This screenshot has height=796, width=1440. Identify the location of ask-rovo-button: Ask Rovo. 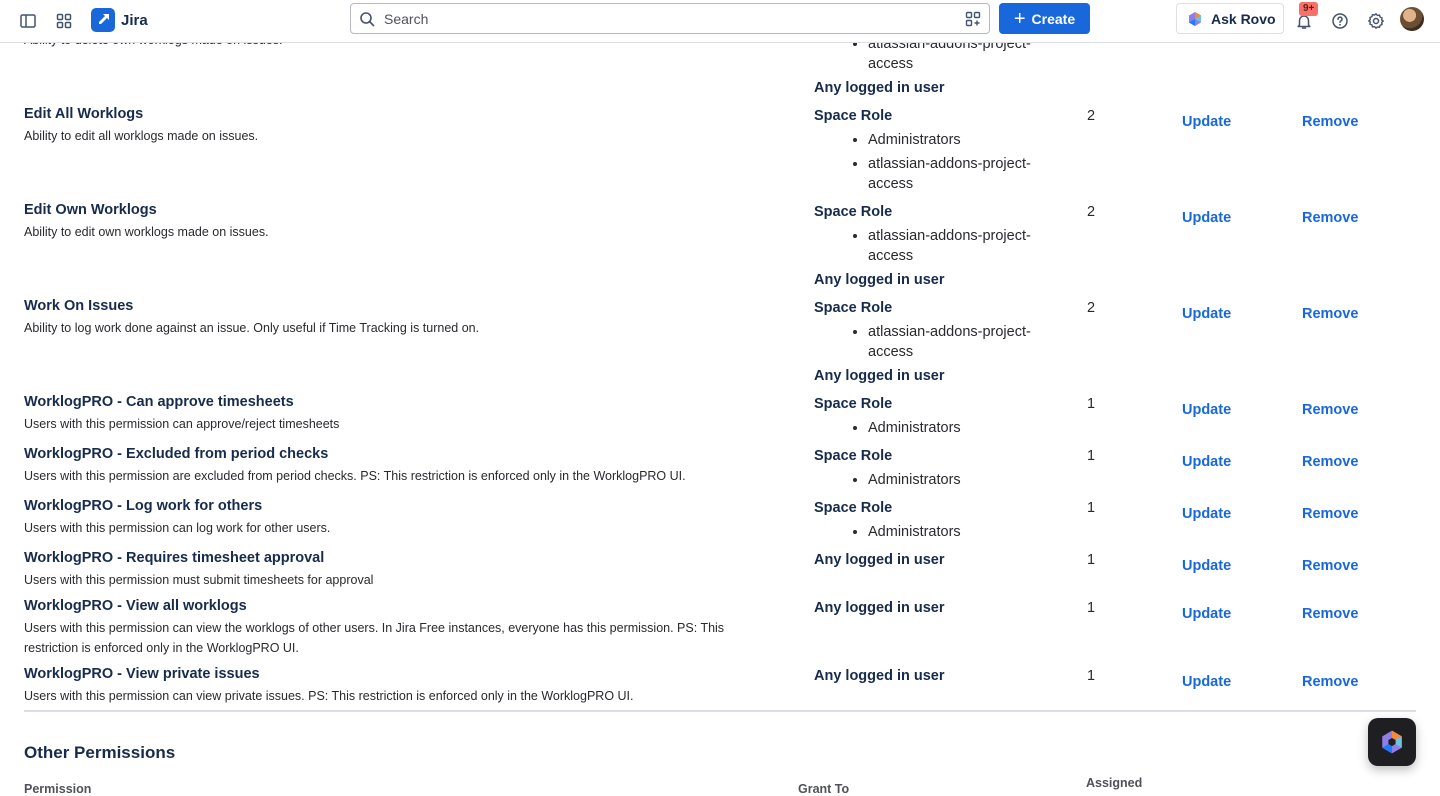
(1230, 18).